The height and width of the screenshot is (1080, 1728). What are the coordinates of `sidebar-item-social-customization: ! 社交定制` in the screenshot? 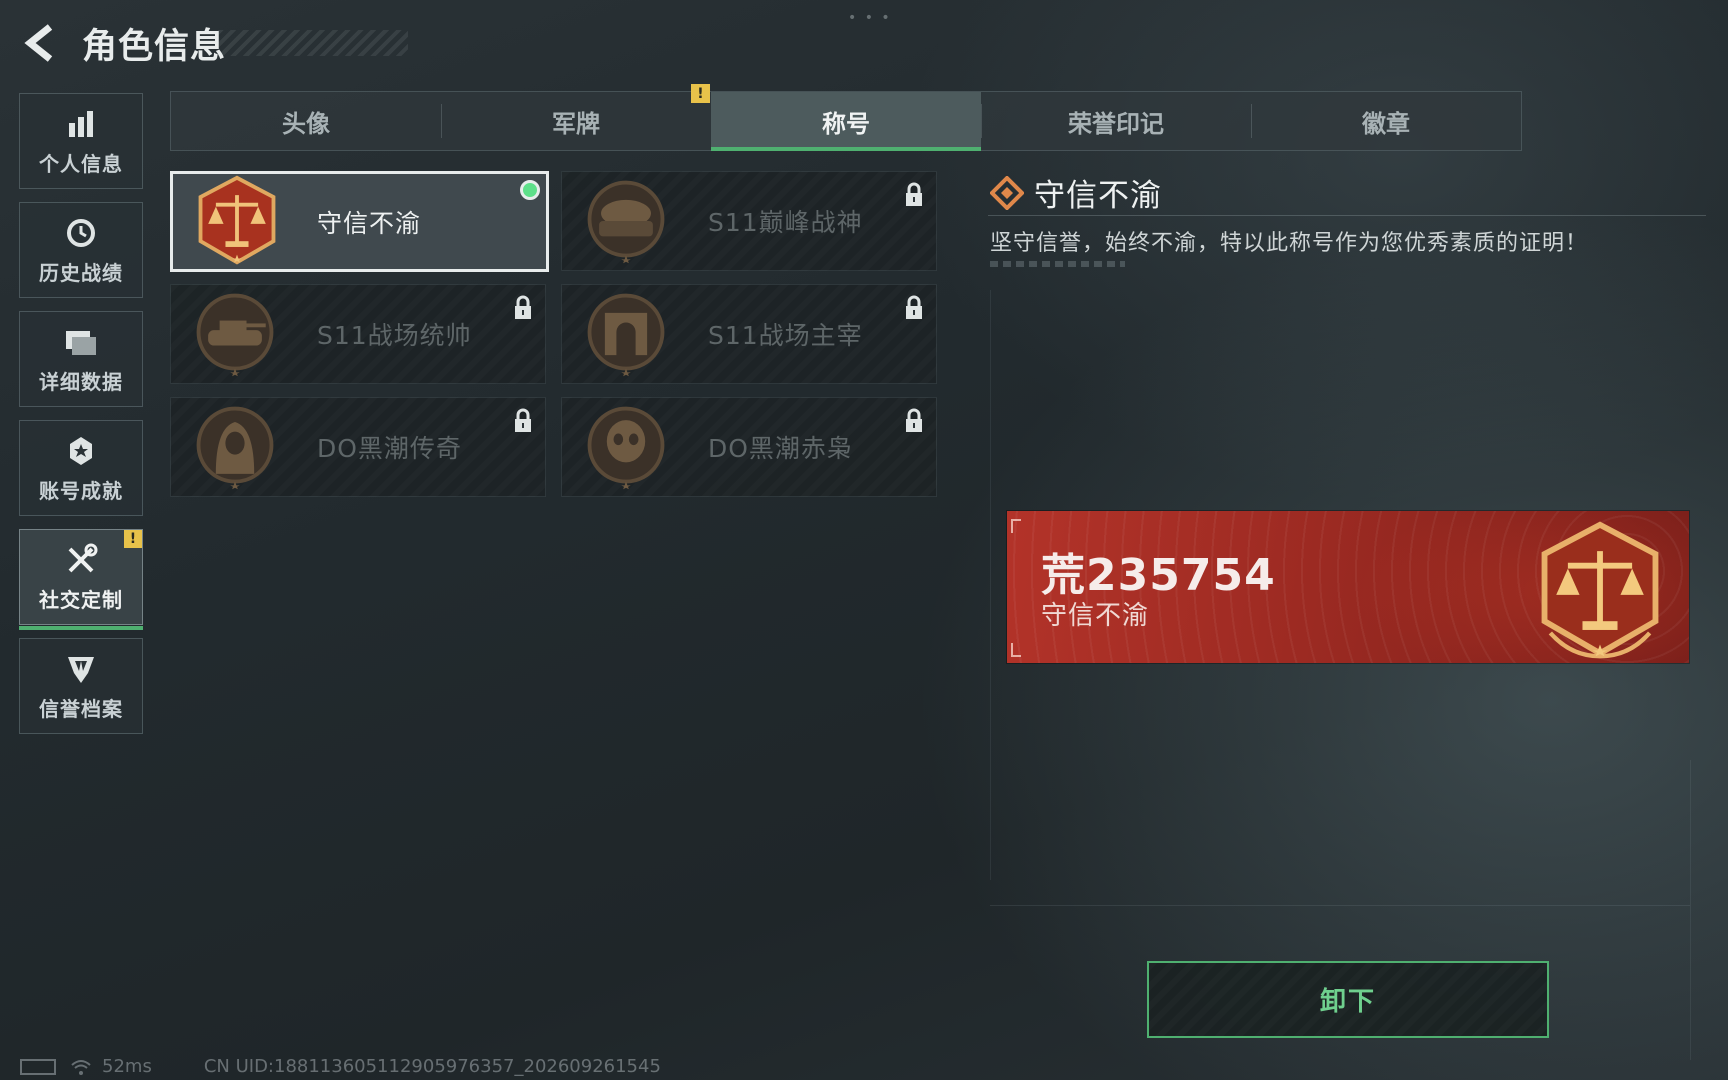 It's located at (81, 579).